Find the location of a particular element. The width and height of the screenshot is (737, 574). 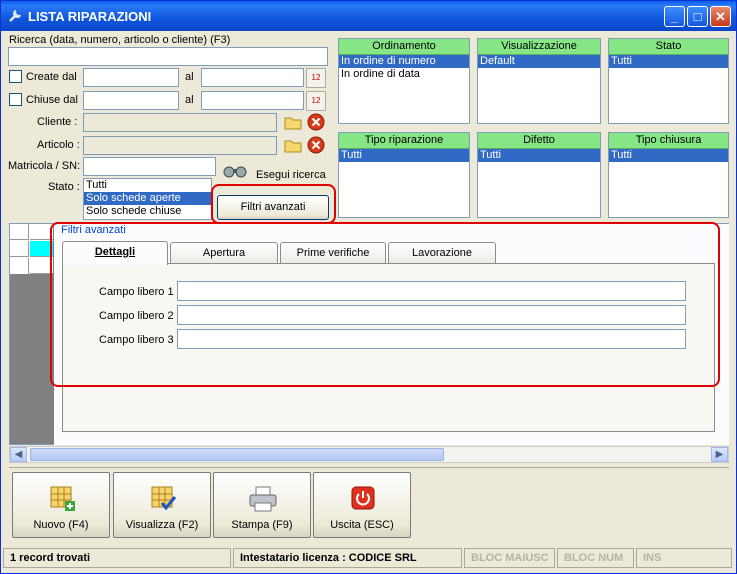

printer-icon is located at coordinates (263, 499).